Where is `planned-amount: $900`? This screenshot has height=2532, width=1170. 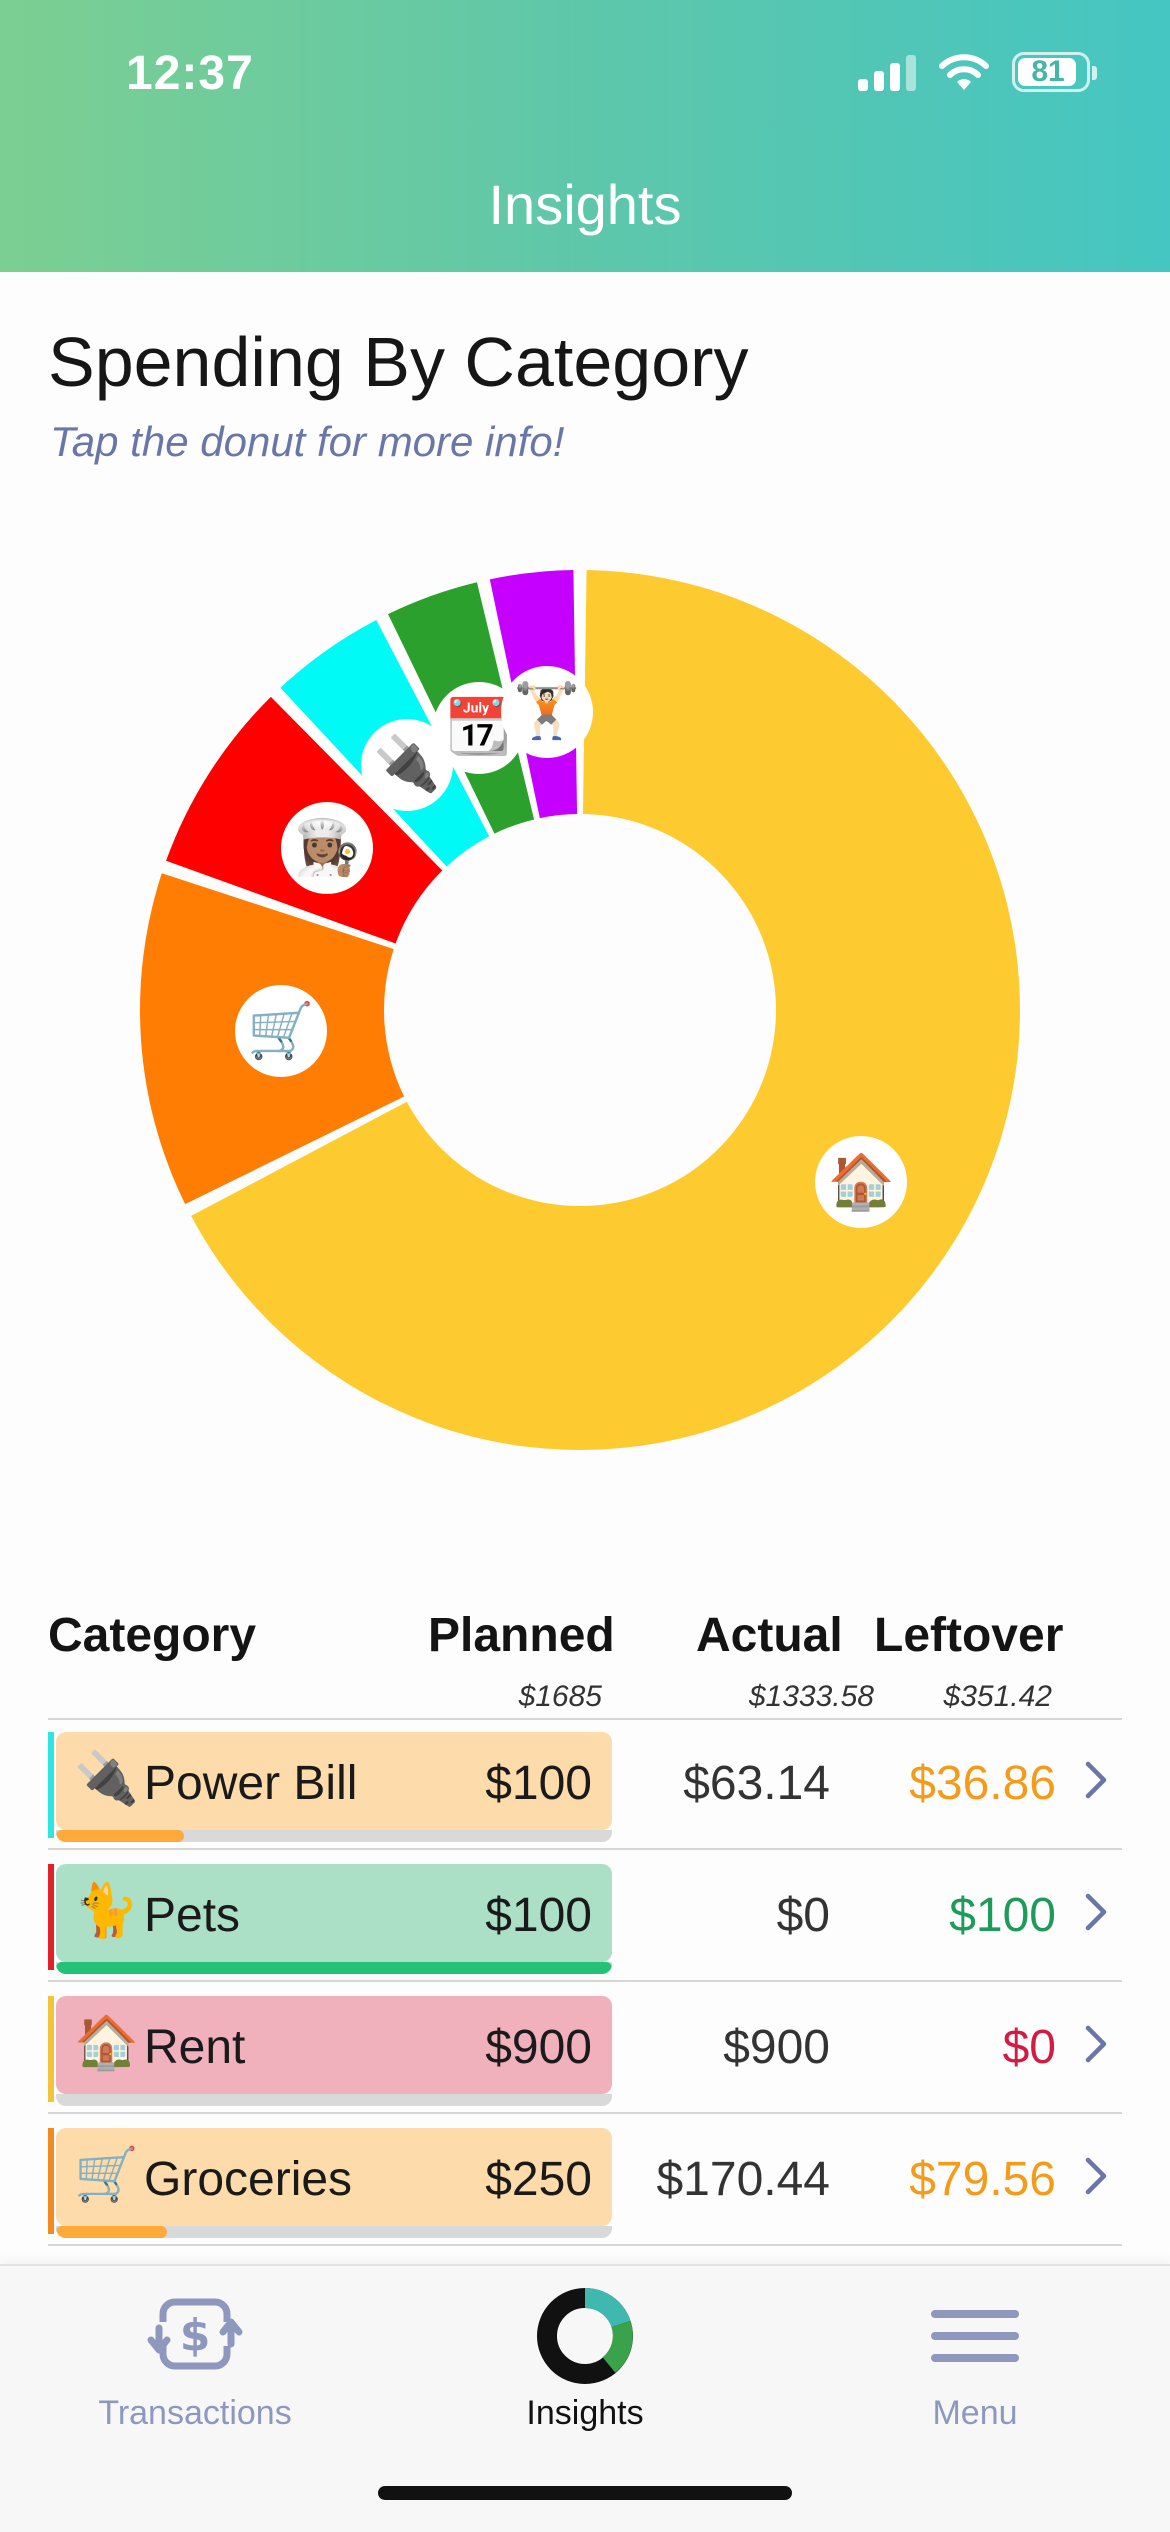 planned-amount: $900 is located at coordinates (538, 2047).